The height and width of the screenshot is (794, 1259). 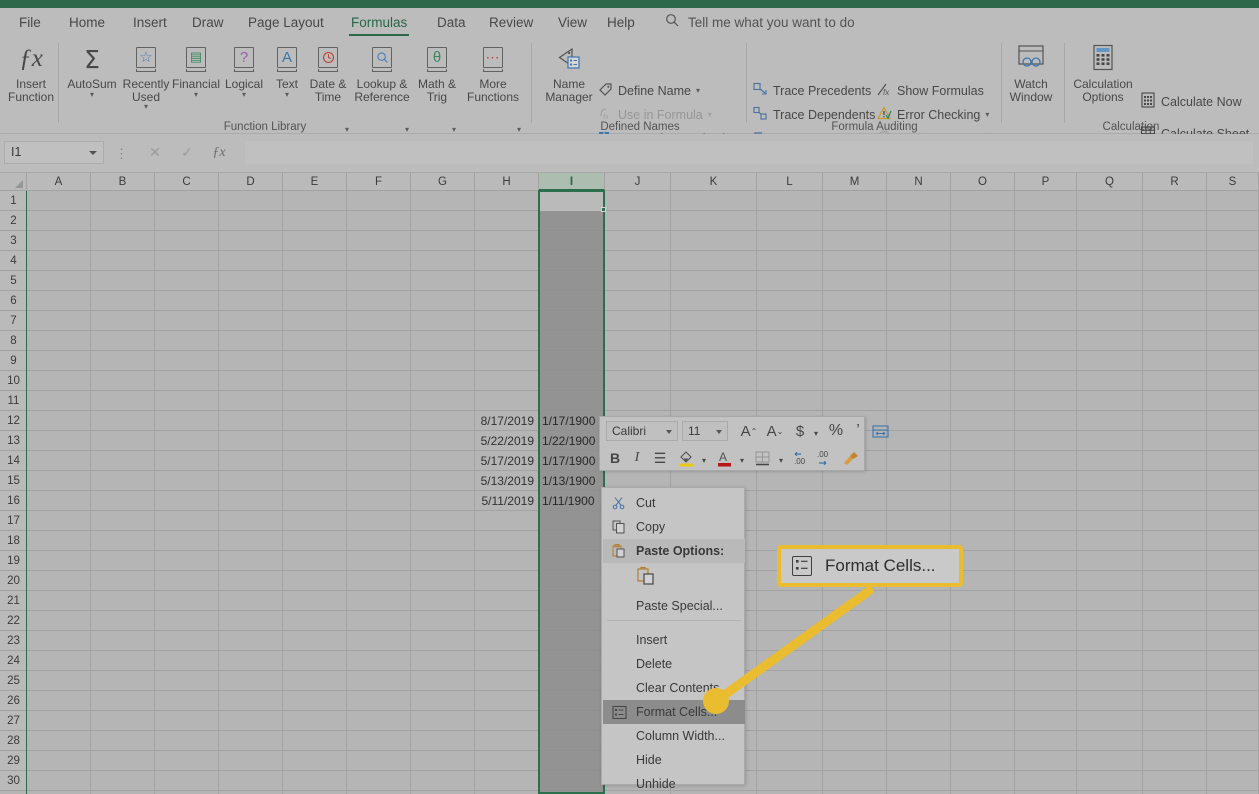 I want to click on row-header-1: 1, so click(x=13, y=201).